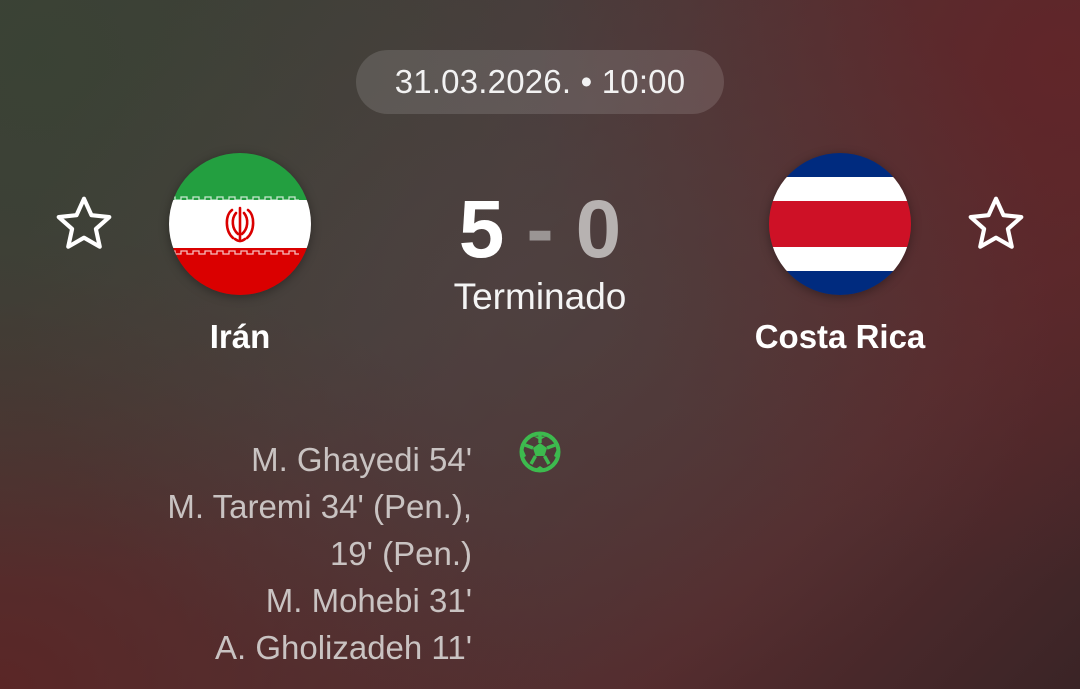 This screenshot has width=1080, height=689. I want to click on match-datetime-pill: 31.03.2026. • 10:00, so click(540, 82).